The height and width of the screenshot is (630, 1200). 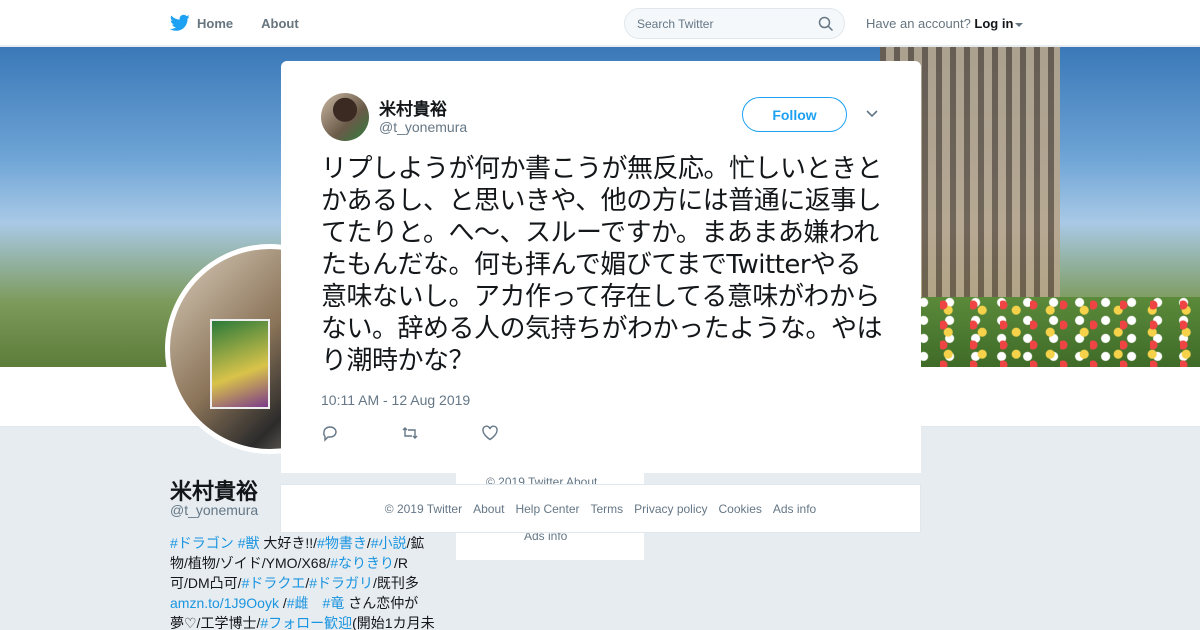 What do you see at coordinates (395, 400) in the screenshot?
I see `tweet-timestamp: 10:11 AM - 12 Aug 2019` at bounding box center [395, 400].